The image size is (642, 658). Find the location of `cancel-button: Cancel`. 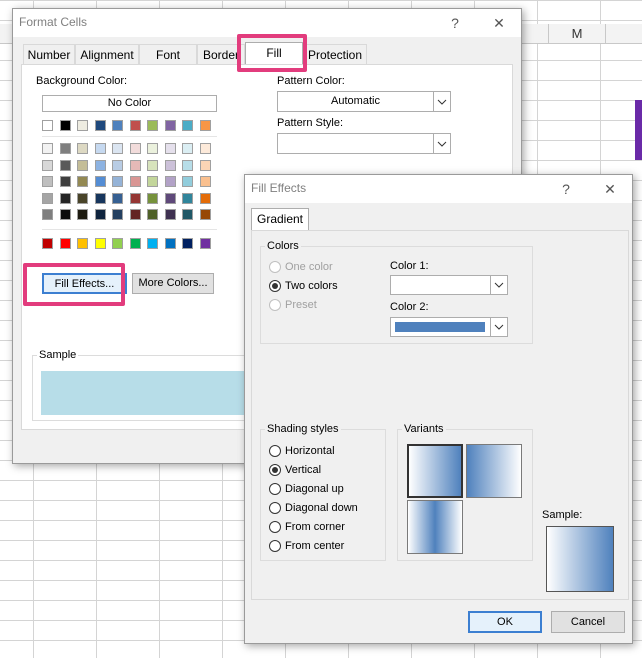

cancel-button: Cancel is located at coordinates (588, 622).